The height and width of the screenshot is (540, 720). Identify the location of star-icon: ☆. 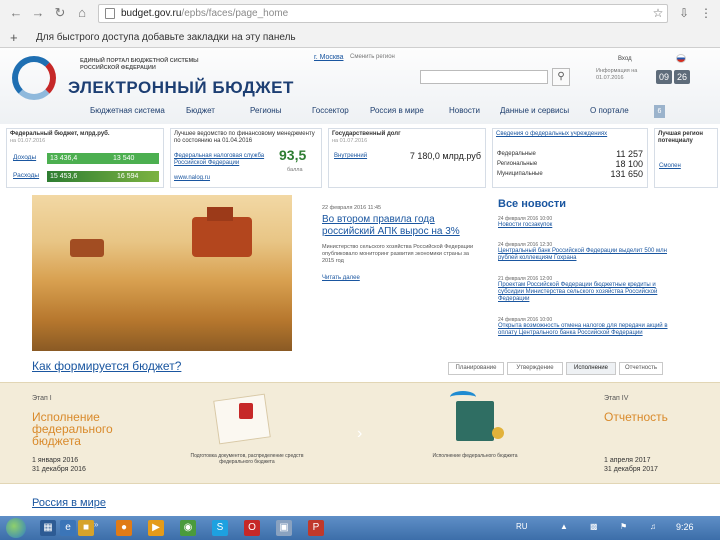
(658, 13).